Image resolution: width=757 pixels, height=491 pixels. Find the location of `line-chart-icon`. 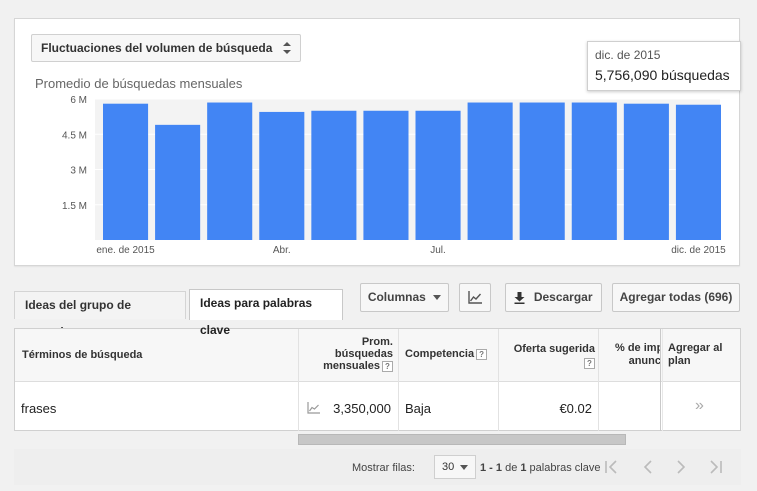

line-chart-icon is located at coordinates (475, 298).